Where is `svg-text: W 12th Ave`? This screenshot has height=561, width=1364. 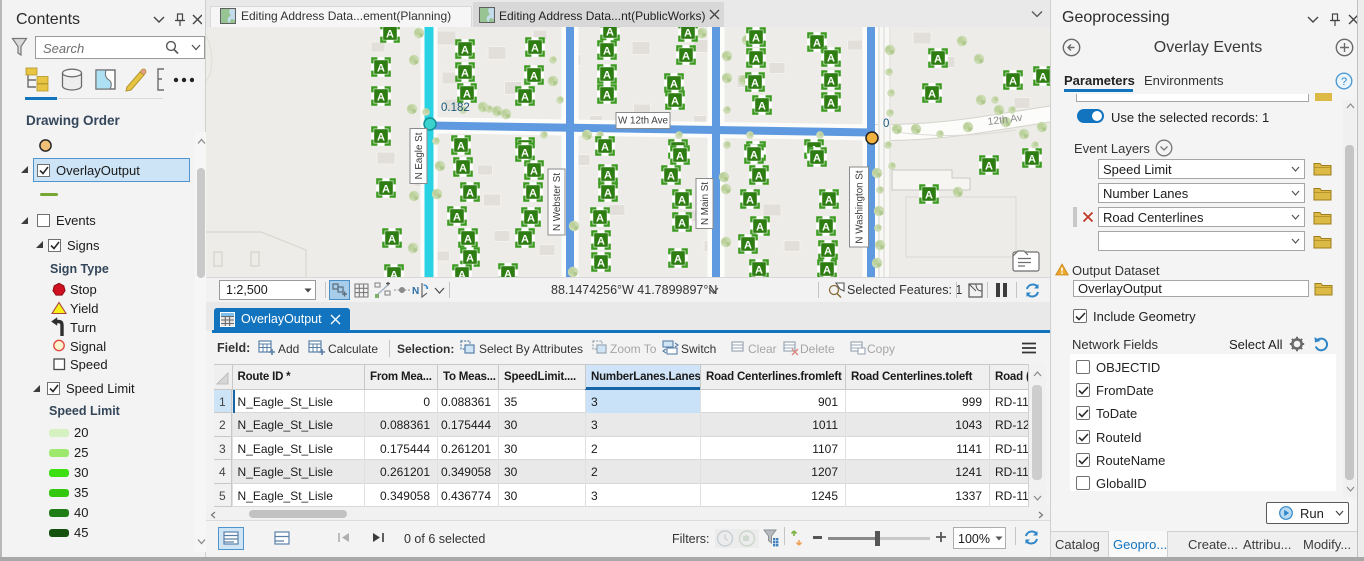
svg-text: W 12th Ave is located at coordinates (643, 121).